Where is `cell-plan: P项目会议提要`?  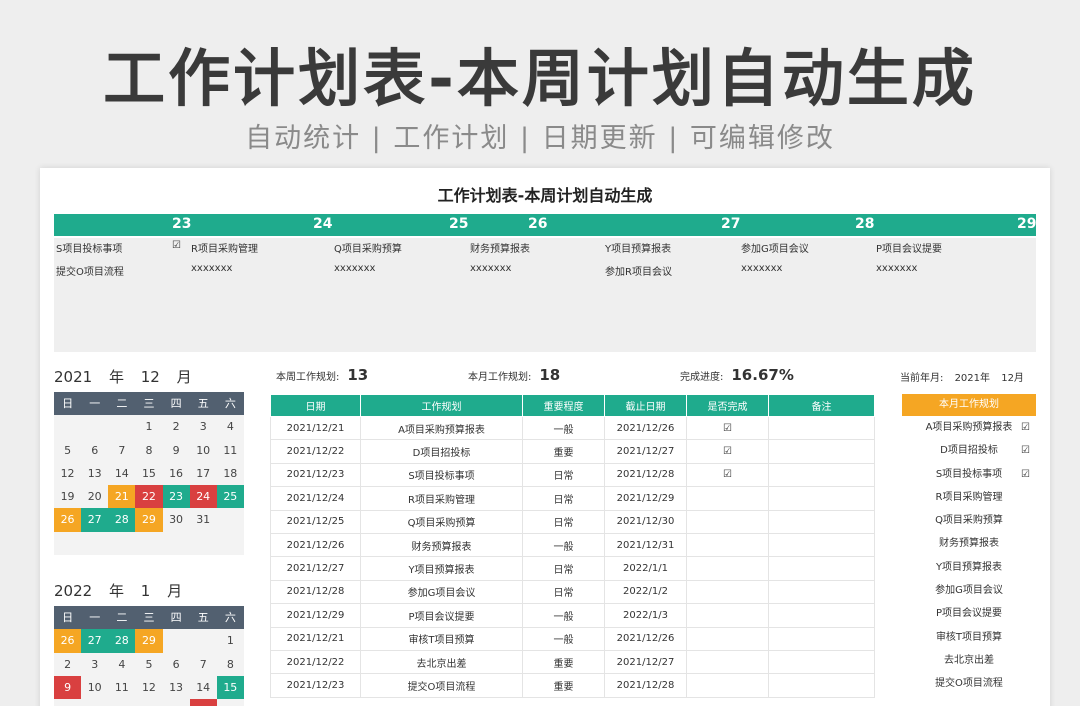 cell-plan: P项目会议提要 is located at coordinates (441, 615).